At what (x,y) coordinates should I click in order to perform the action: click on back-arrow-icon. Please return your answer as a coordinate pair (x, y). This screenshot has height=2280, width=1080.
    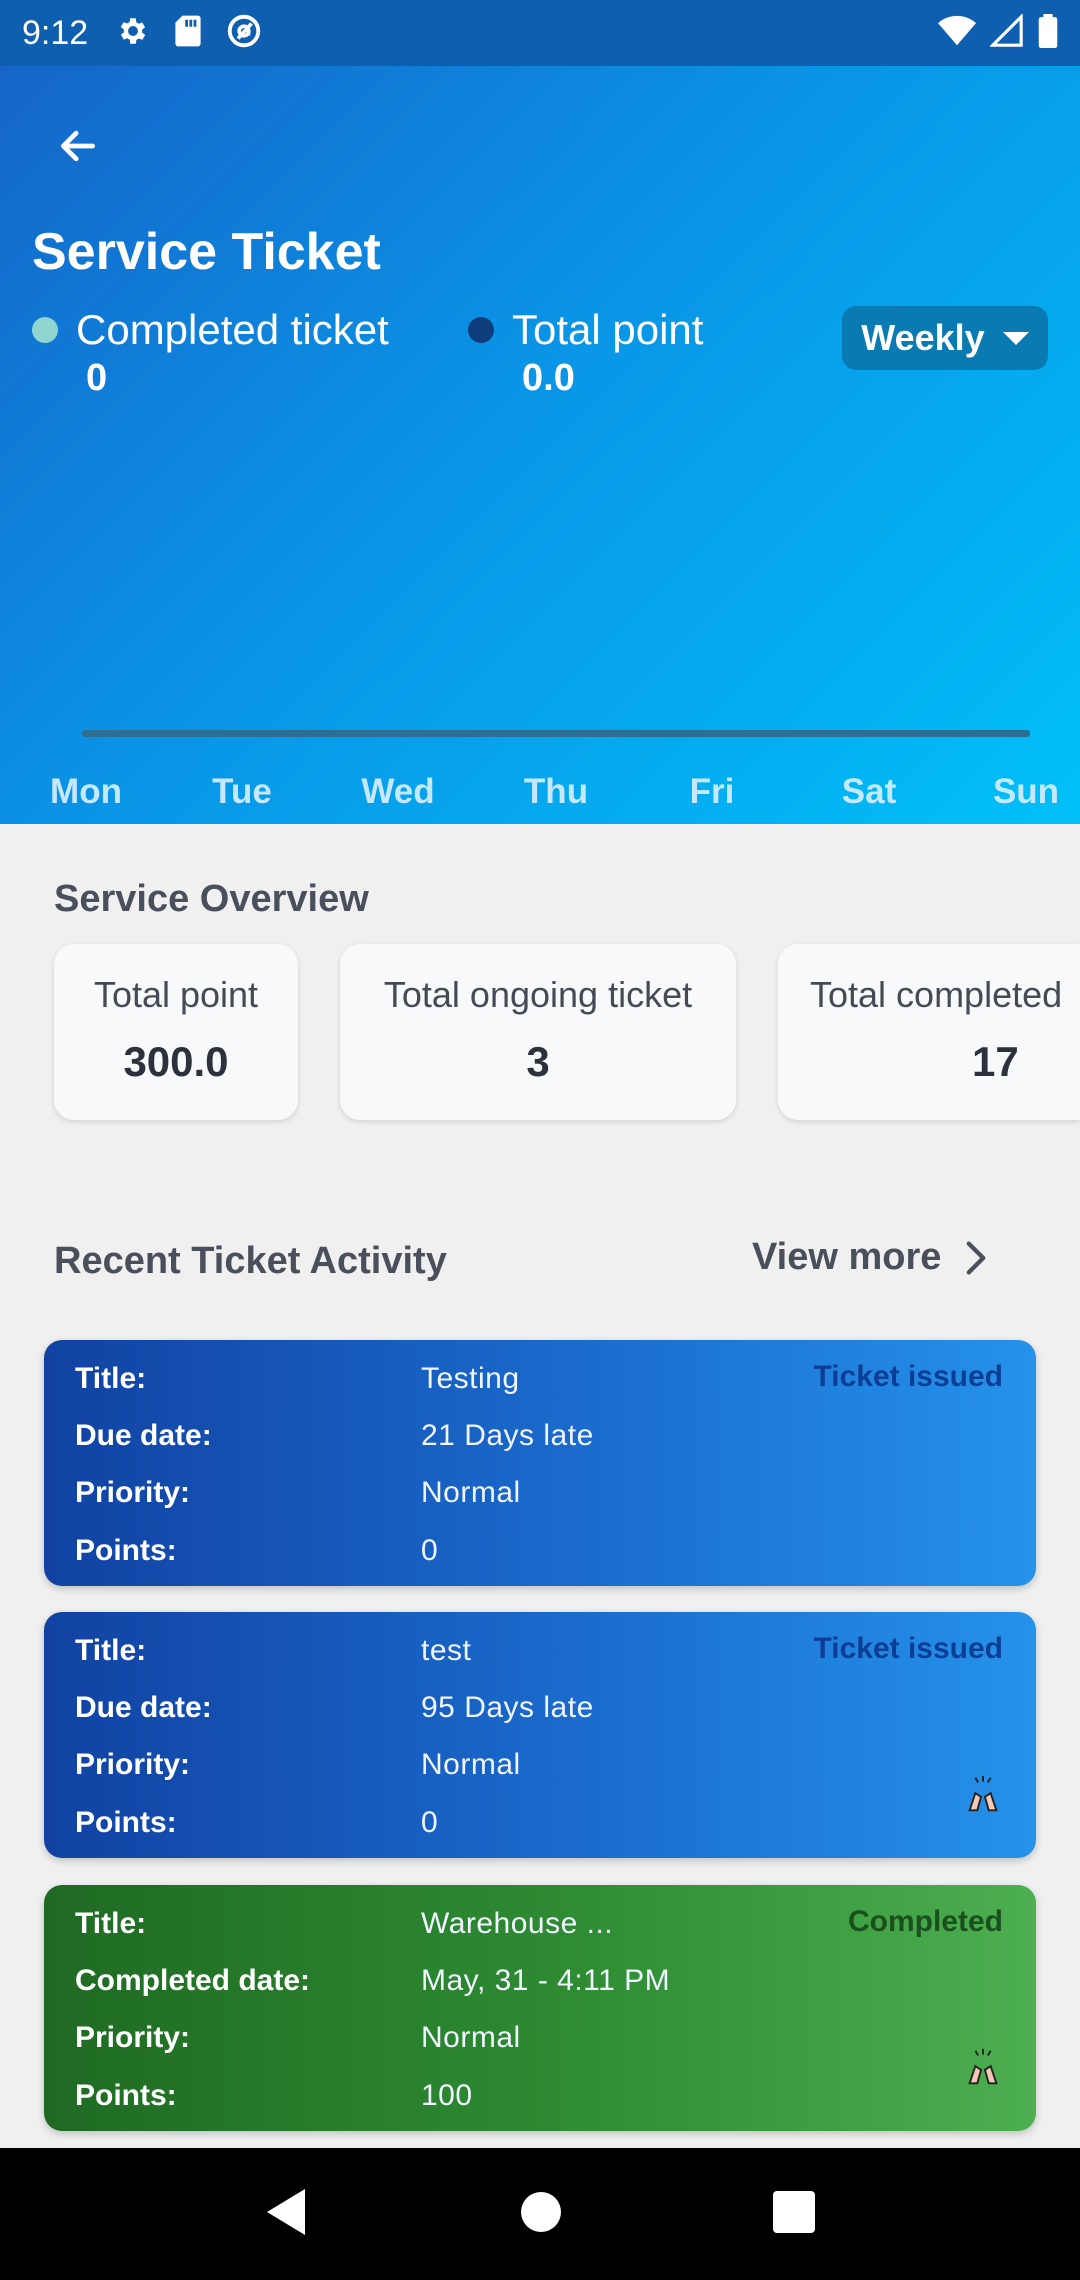
    Looking at the image, I should click on (78, 146).